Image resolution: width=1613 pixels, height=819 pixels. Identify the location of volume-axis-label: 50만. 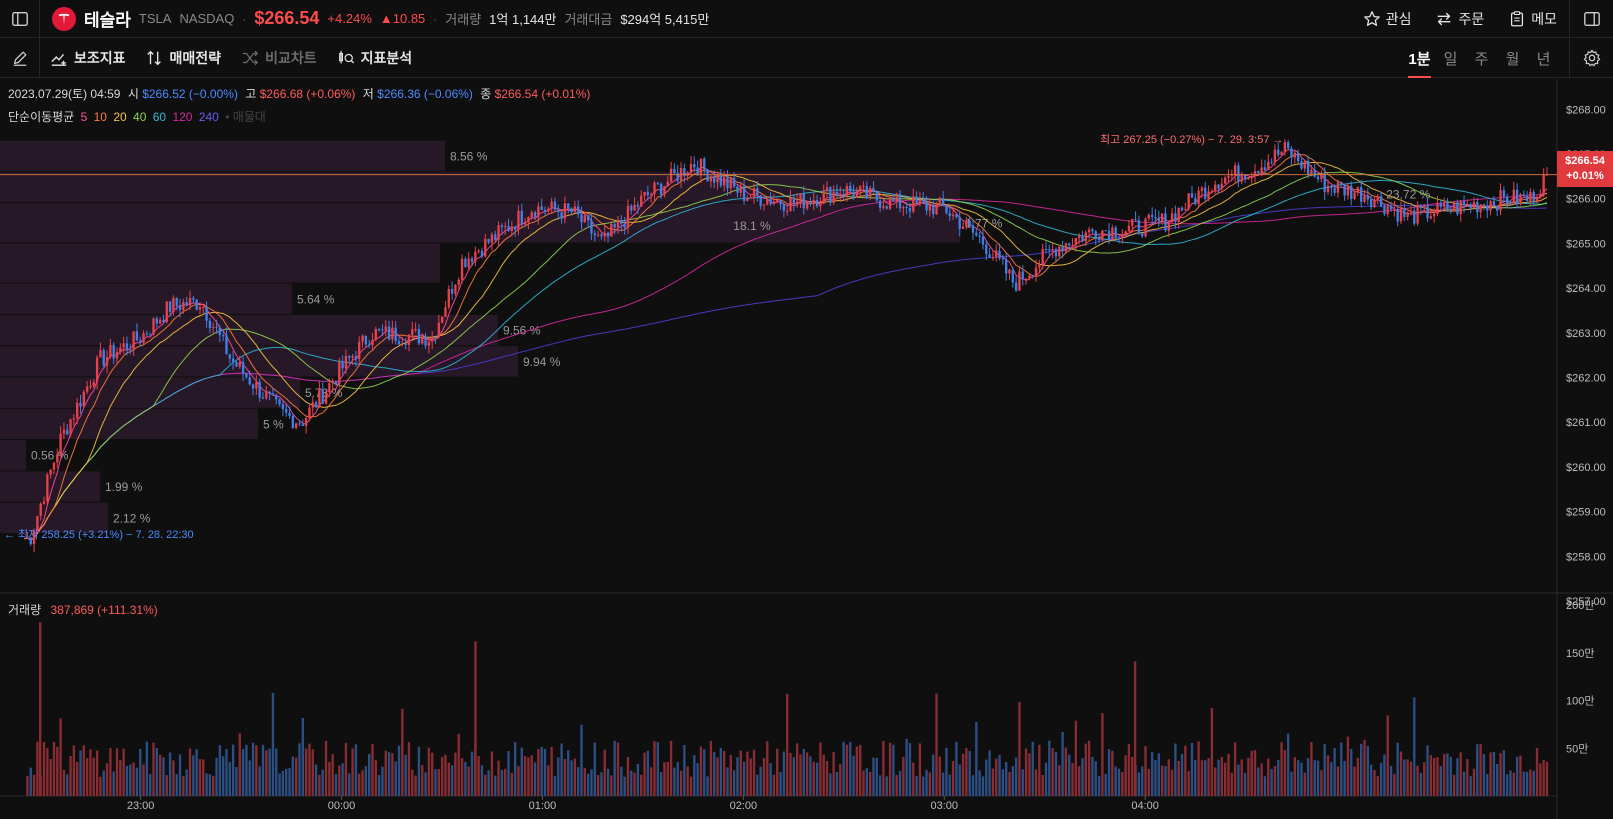
(1577, 748).